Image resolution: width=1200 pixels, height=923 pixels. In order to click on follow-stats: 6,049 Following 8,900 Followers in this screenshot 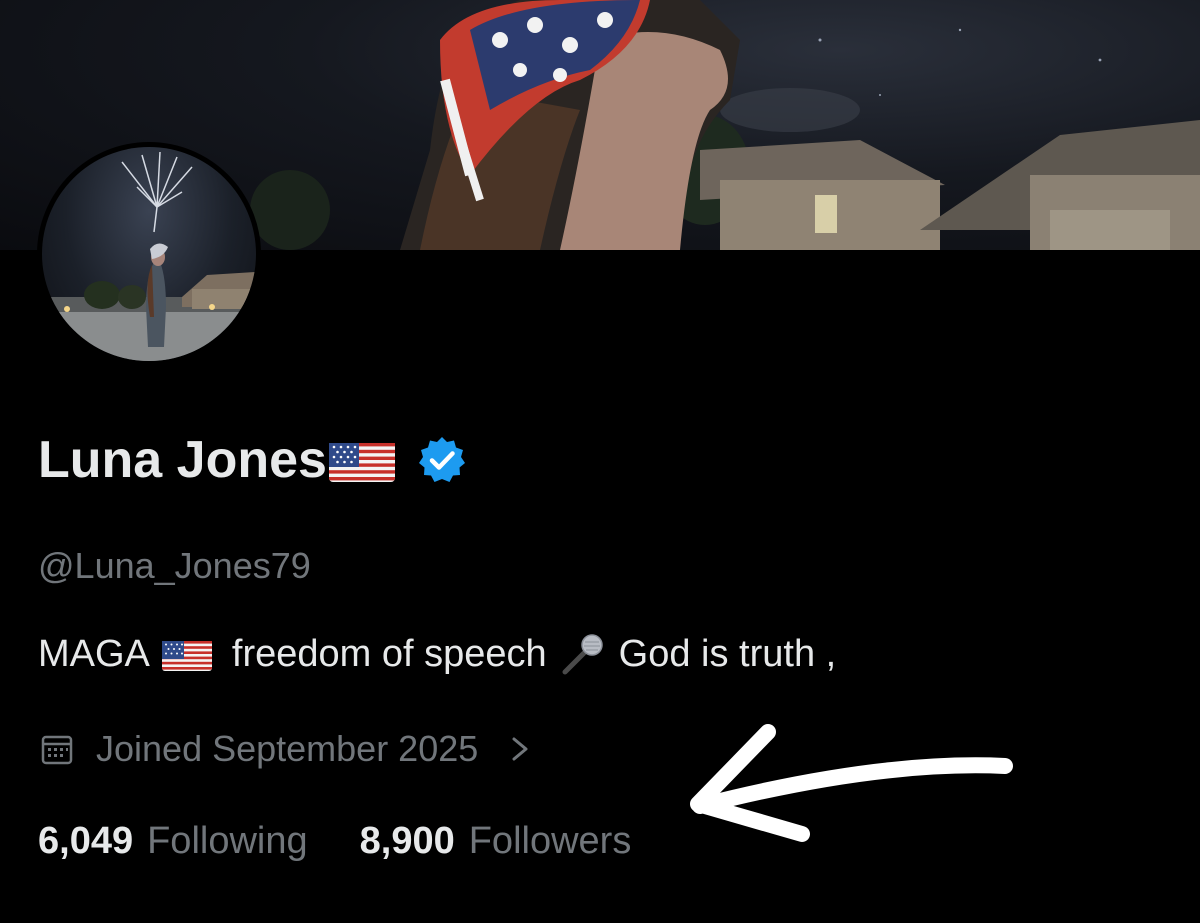, I will do `click(334, 841)`.